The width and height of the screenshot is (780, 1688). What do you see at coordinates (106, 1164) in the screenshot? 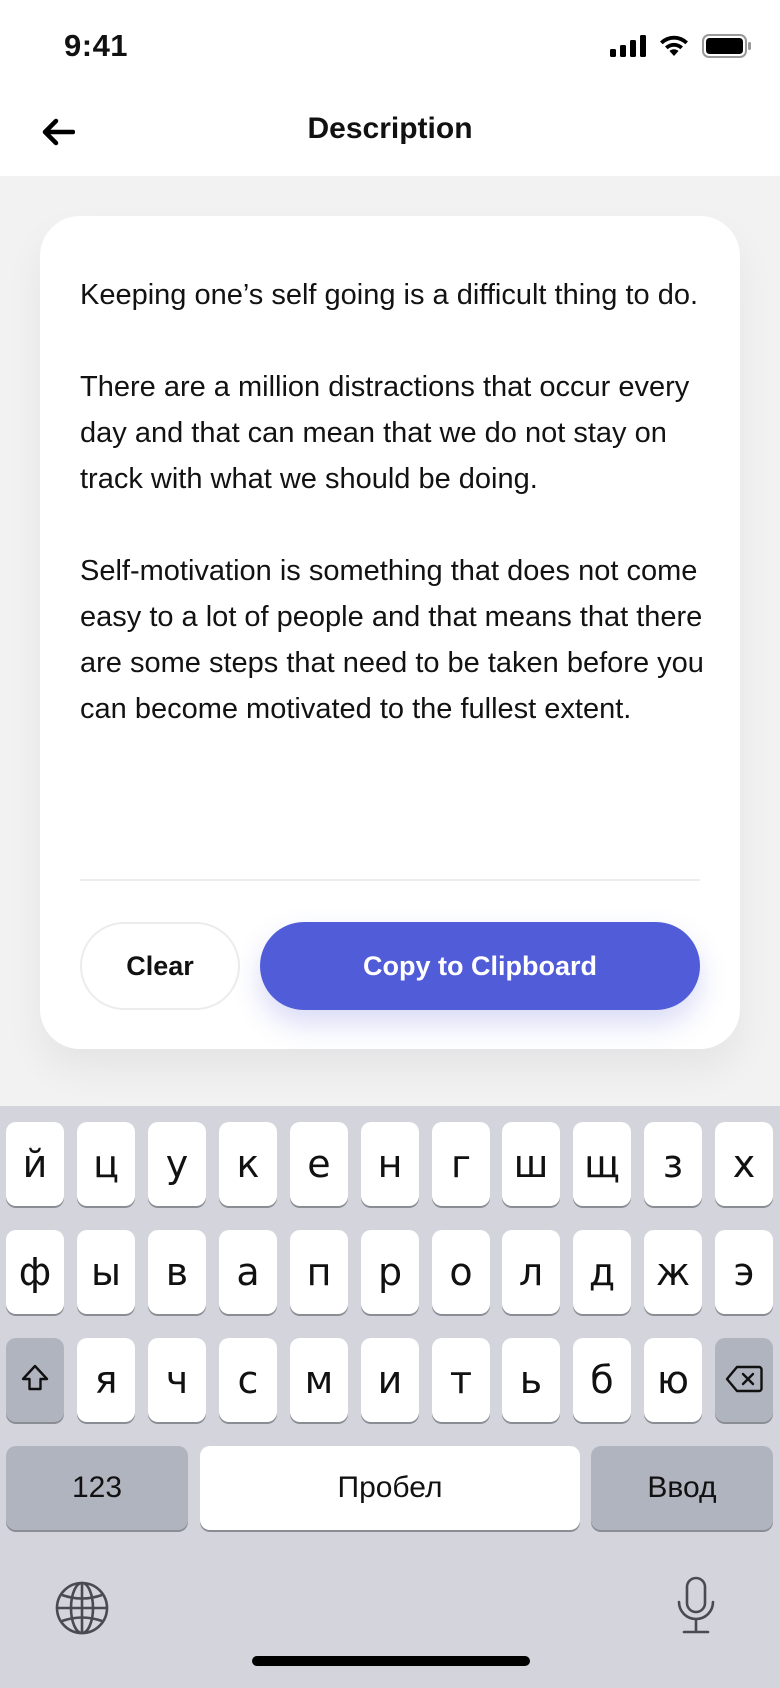
I see `key: ц` at bounding box center [106, 1164].